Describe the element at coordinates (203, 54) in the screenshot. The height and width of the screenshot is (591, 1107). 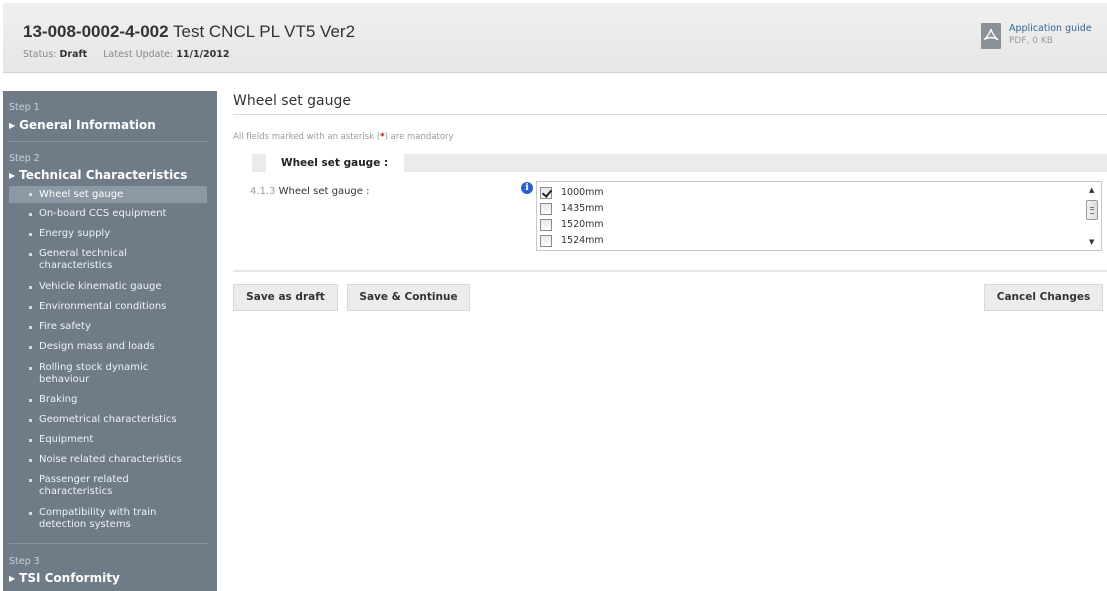
I see `update-value: 11/1/2012` at that location.